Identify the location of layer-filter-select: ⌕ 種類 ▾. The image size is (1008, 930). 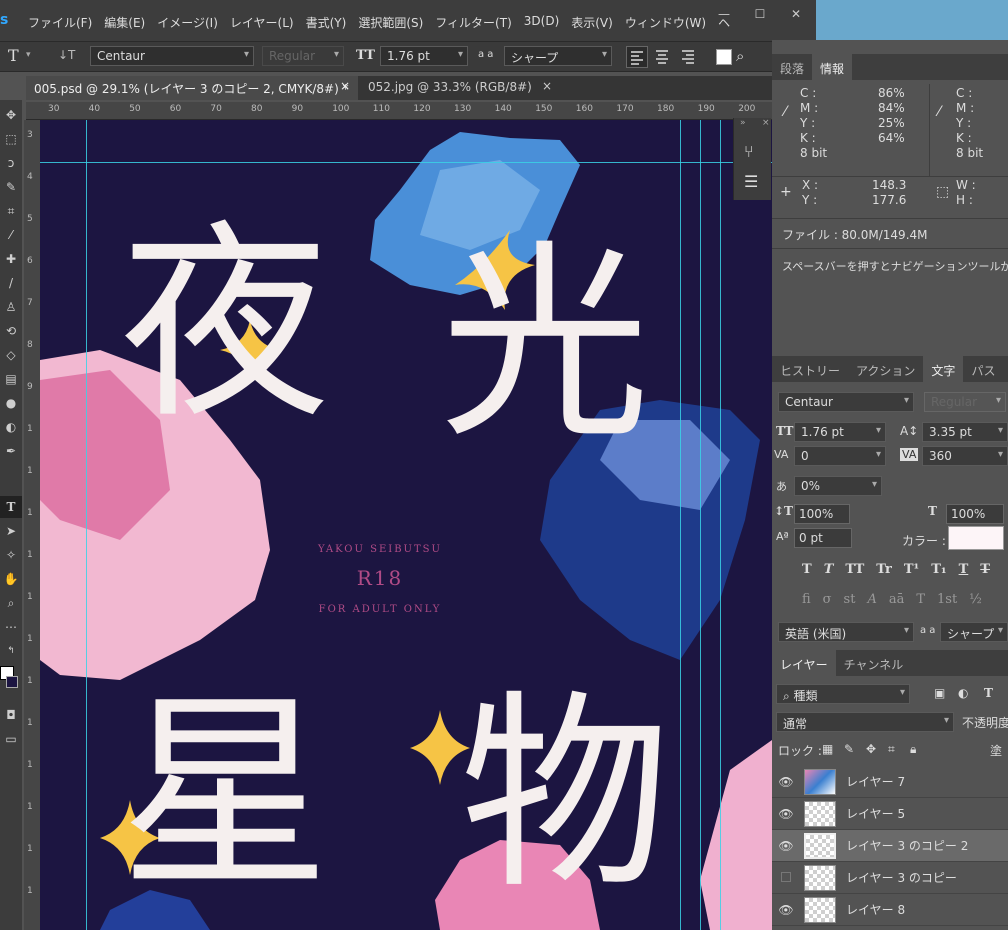
(843, 694).